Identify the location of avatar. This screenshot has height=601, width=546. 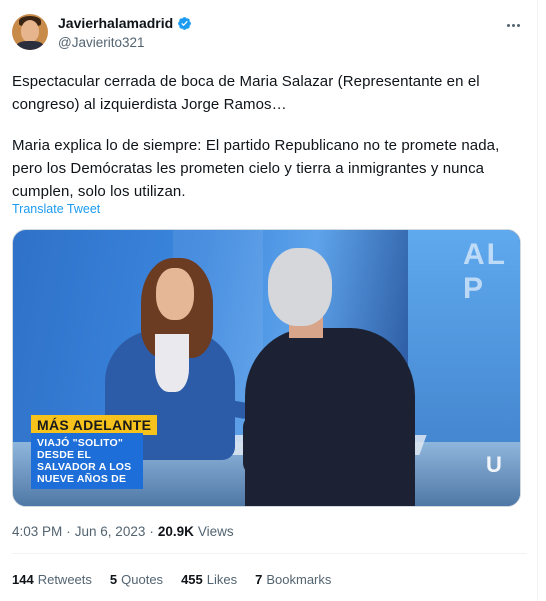
(30, 32).